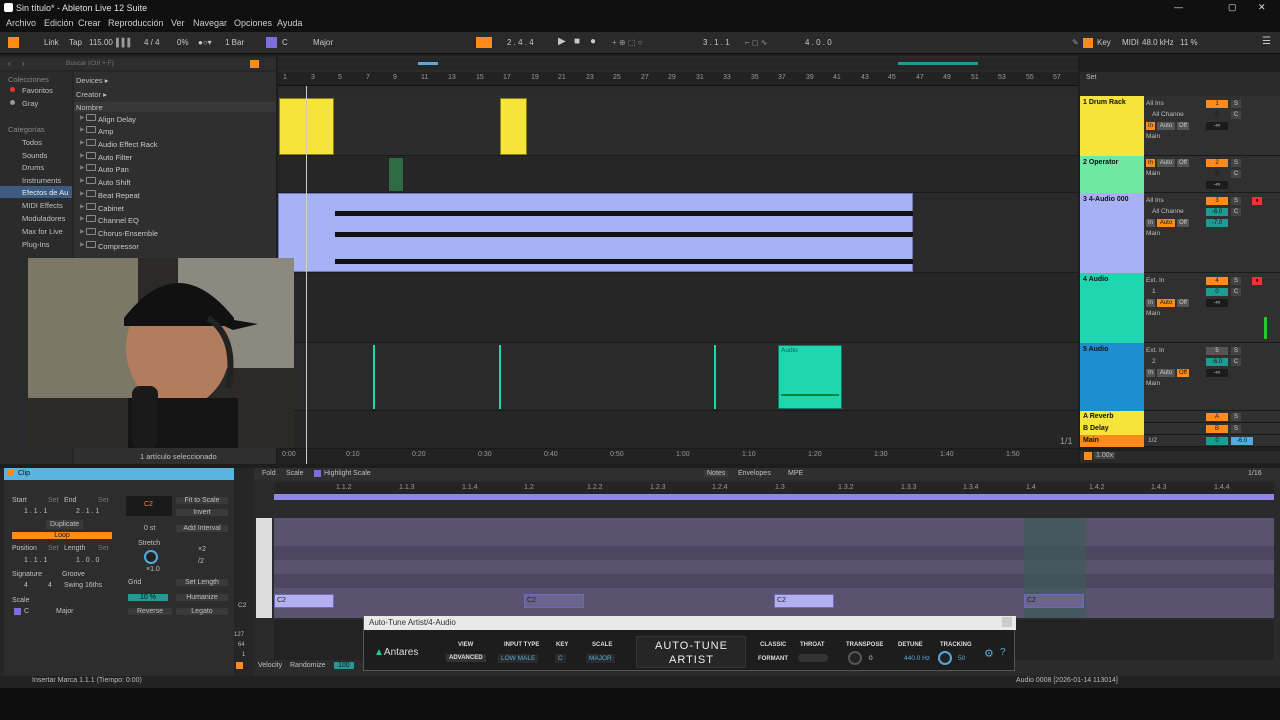  I want to click on input-channel: 1, so click(1154, 291).